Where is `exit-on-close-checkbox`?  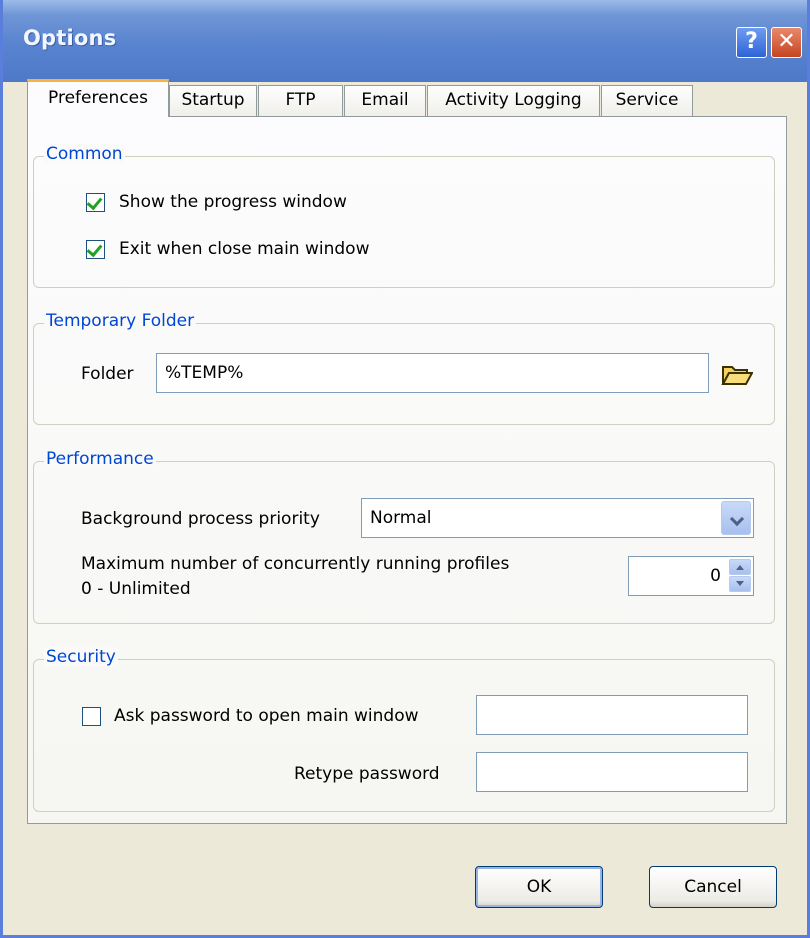
exit-on-close-checkbox is located at coordinates (95, 249).